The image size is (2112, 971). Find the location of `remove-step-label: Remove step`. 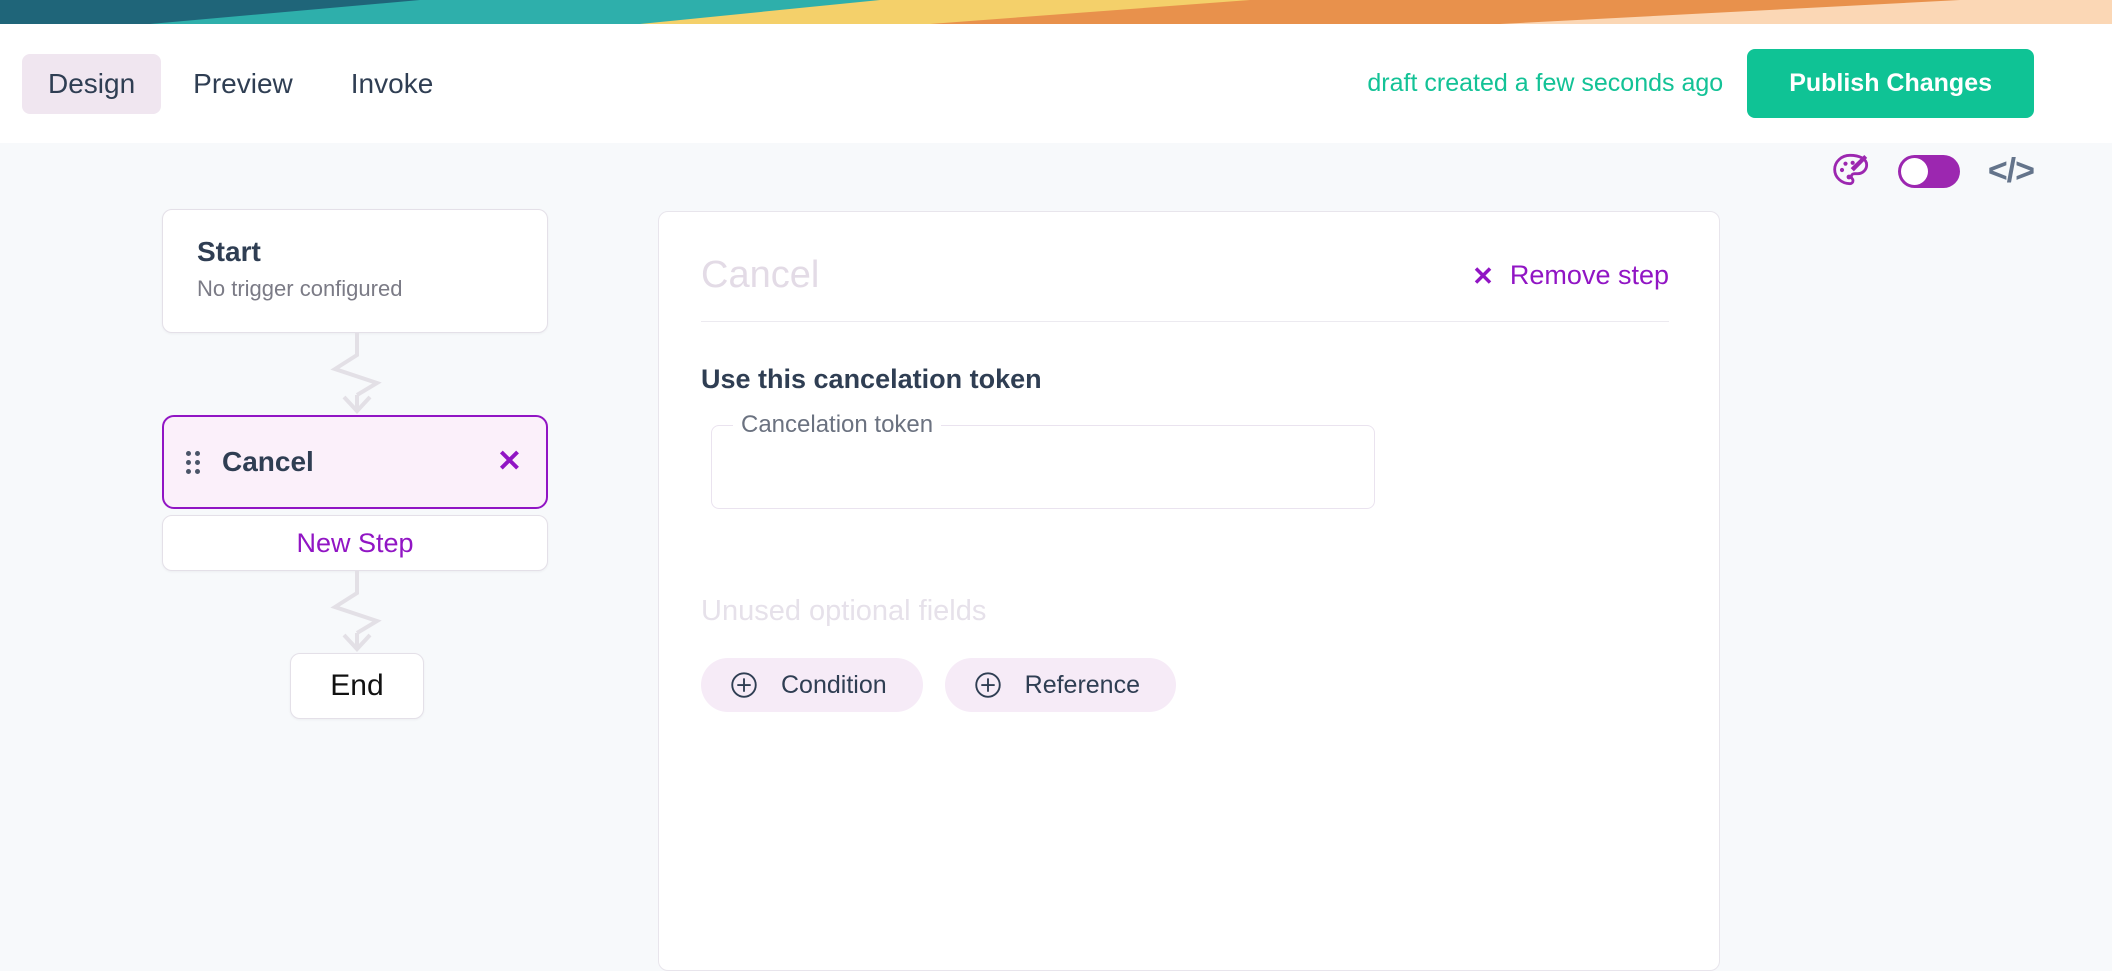

remove-step-label: Remove step is located at coordinates (1589, 275).